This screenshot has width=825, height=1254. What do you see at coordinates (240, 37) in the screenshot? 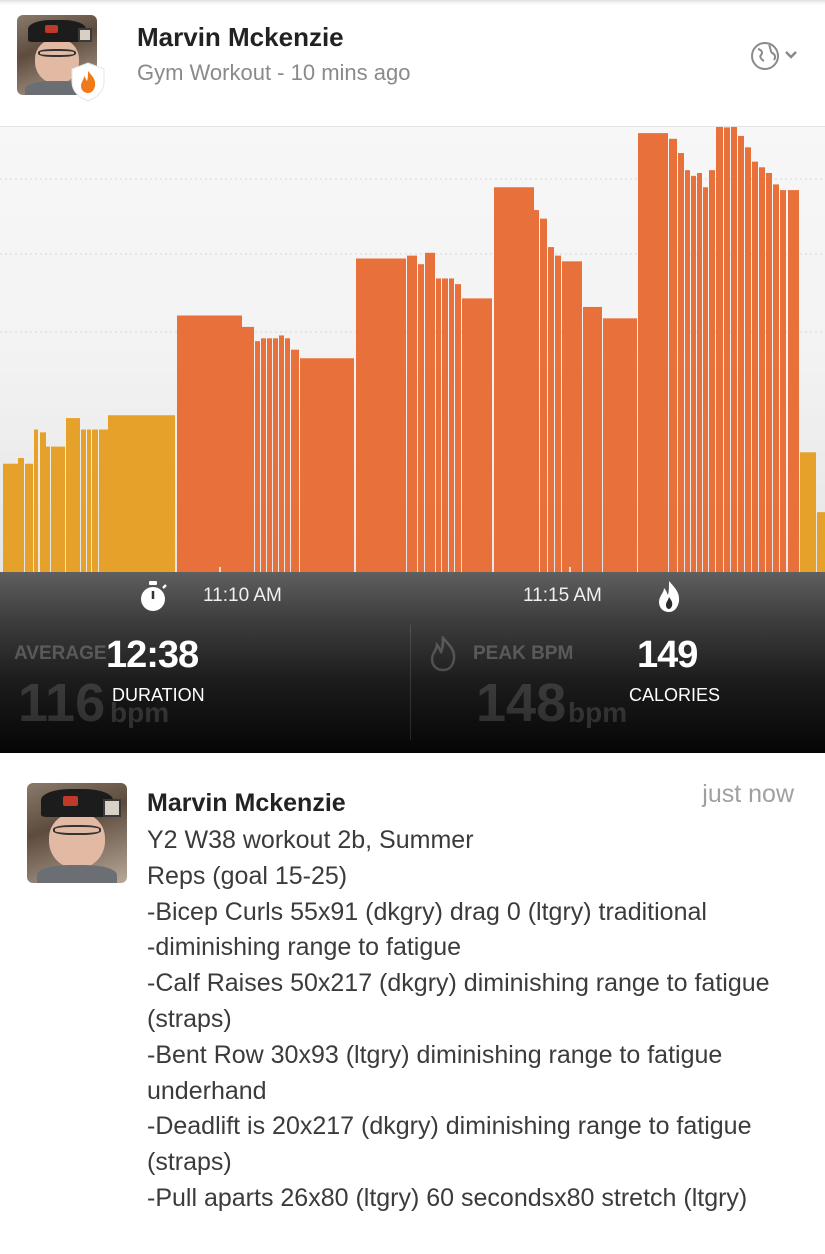
I see `author-name: Marvin Mckenzie` at bounding box center [240, 37].